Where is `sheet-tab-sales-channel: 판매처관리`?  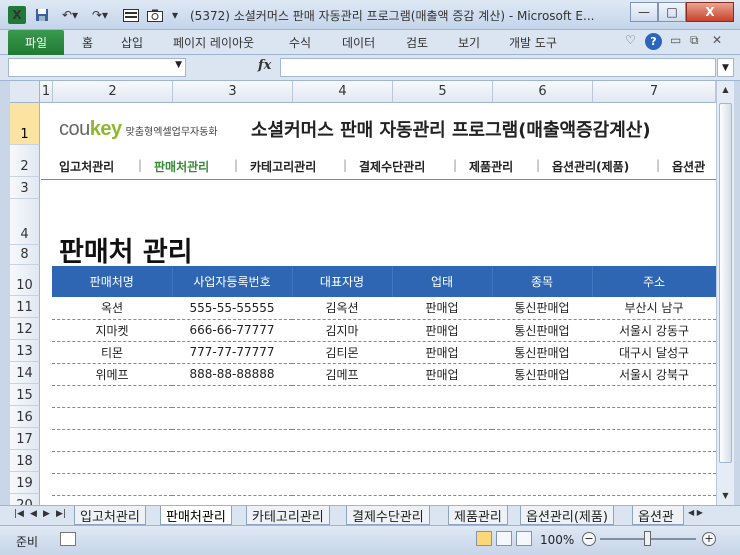 sheet-tab-sales-channel: 판매처관리 is located at coordinates (196, 515).